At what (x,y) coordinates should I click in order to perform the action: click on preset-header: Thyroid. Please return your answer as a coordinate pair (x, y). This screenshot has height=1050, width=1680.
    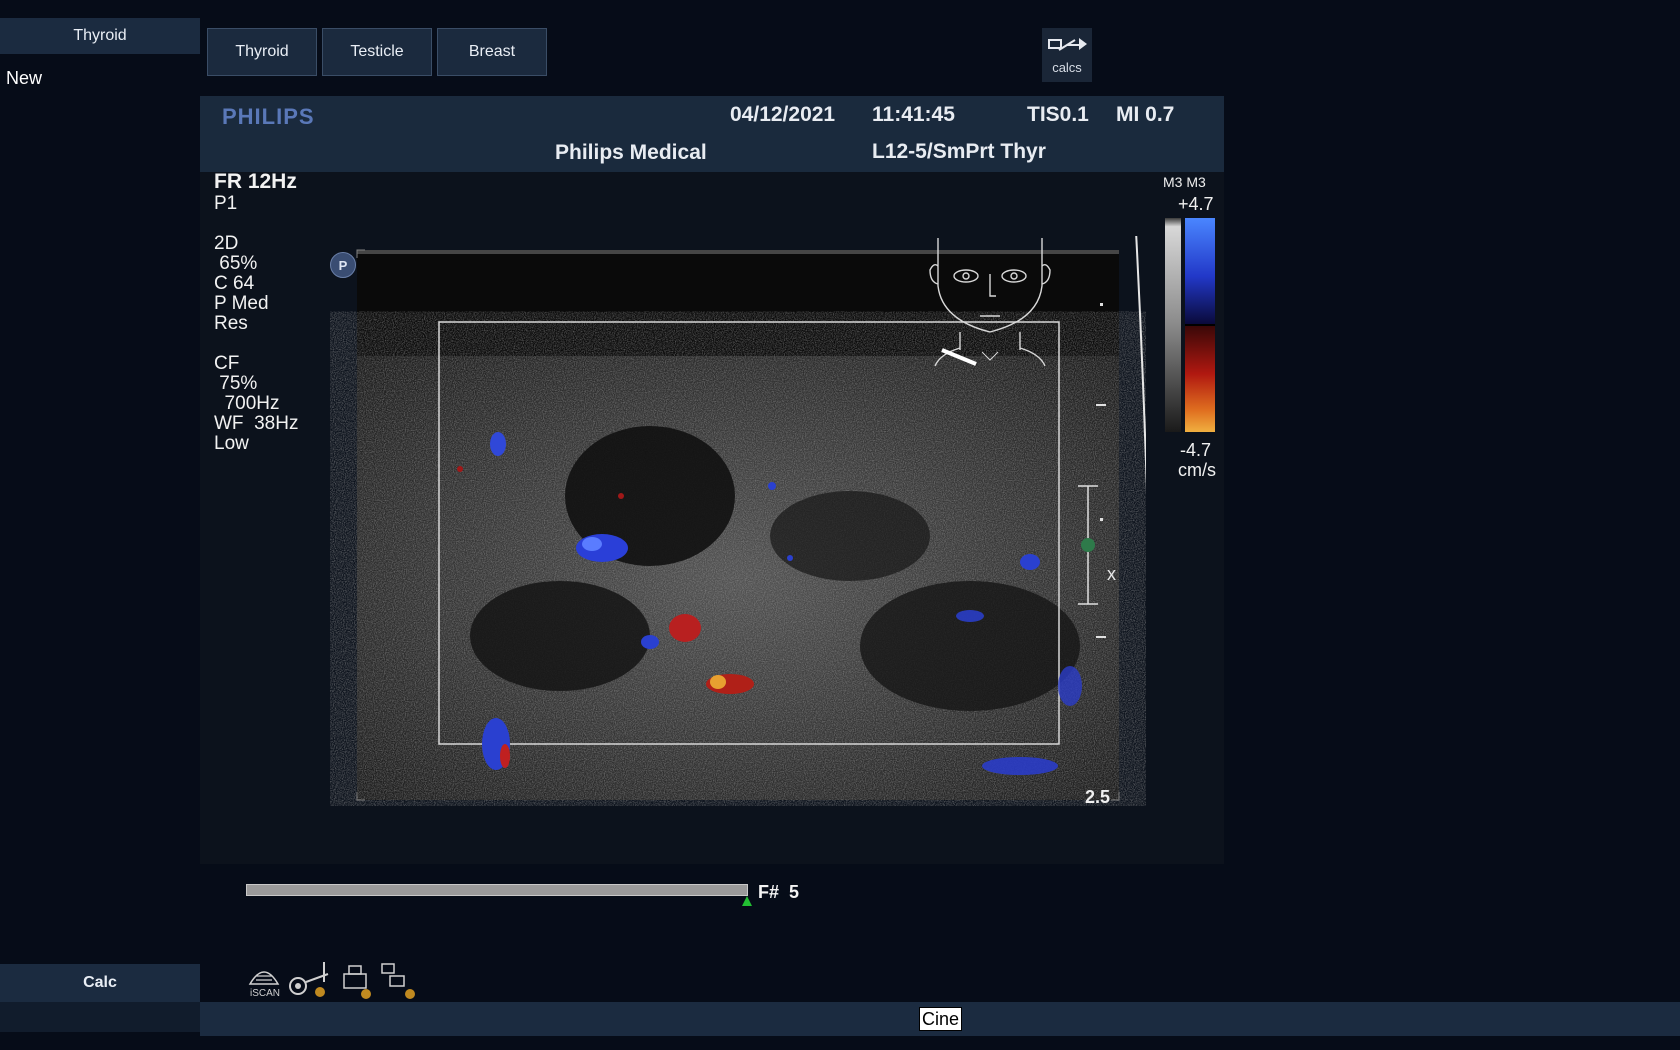
    Looking at the image, I should click on (100, 36).